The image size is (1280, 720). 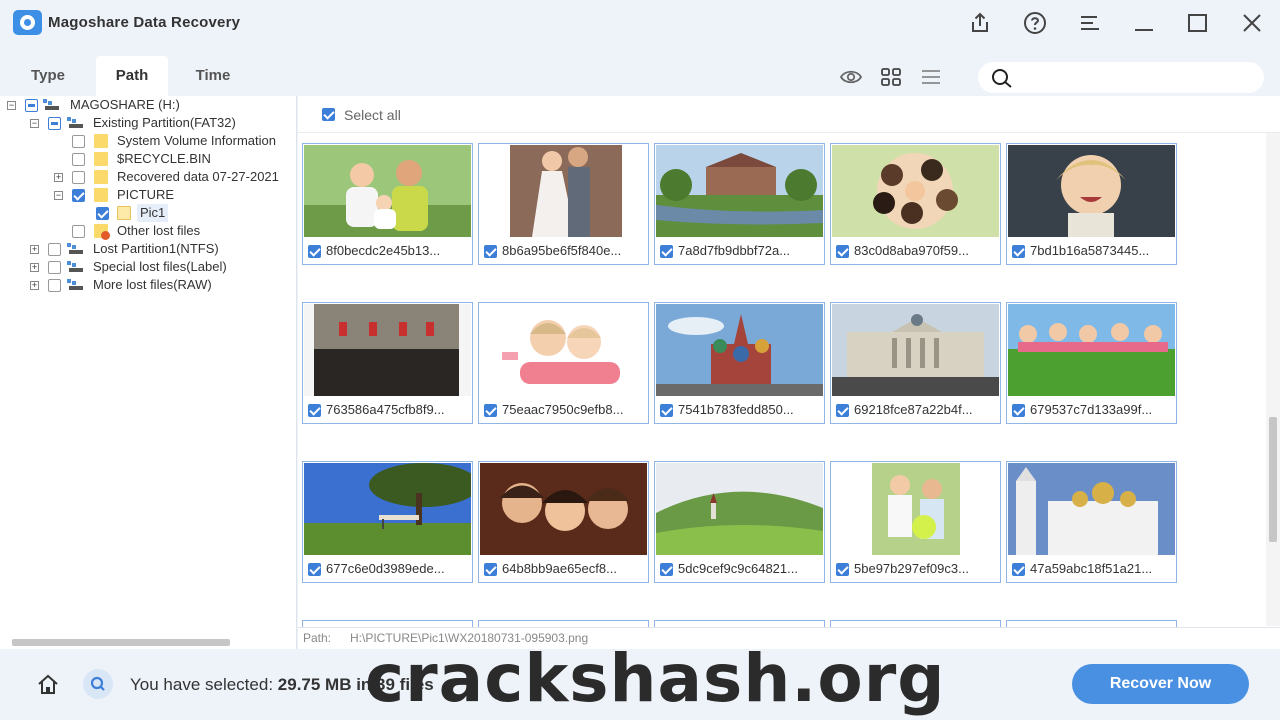 What do you see at coordinates (75, 122) in the screenshot?
I see `partition-icon` at bounding box center [75, 122].